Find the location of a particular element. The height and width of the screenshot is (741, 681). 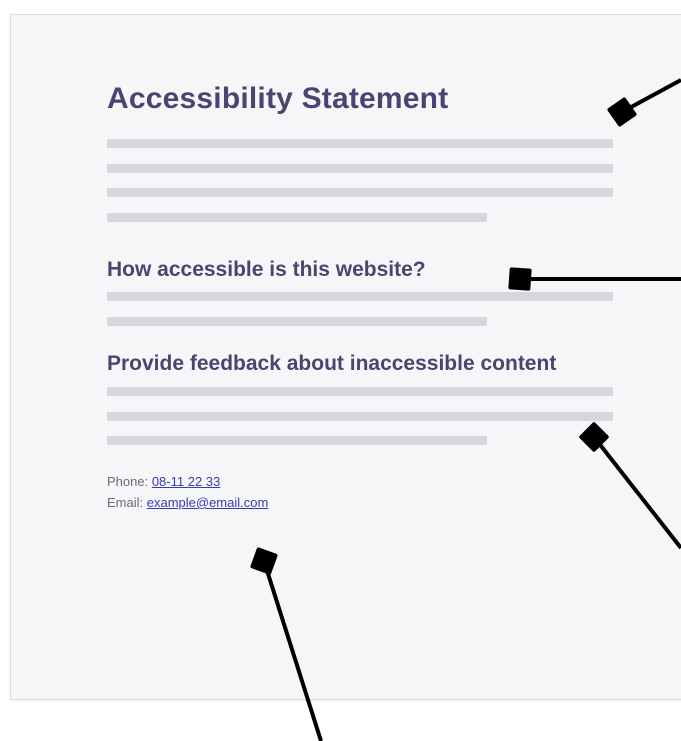

callout-section-heading is located at coordinates (594, 279).